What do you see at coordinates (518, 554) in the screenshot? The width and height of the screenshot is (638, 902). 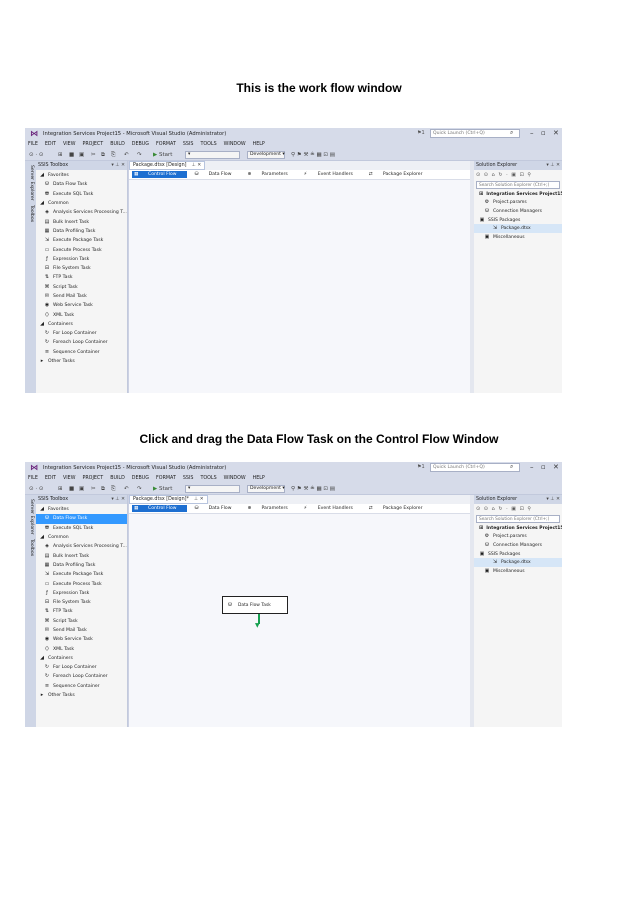 I see `solution-tree-item: ▣ SSIS Packages` at bounding box center [518, 554].